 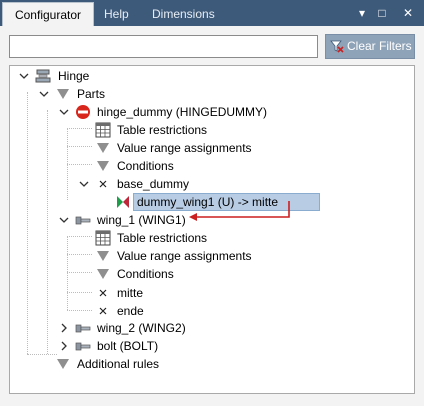 I want to click on node-label-hd-table: Table restrictions, so click(x=162, y=130).